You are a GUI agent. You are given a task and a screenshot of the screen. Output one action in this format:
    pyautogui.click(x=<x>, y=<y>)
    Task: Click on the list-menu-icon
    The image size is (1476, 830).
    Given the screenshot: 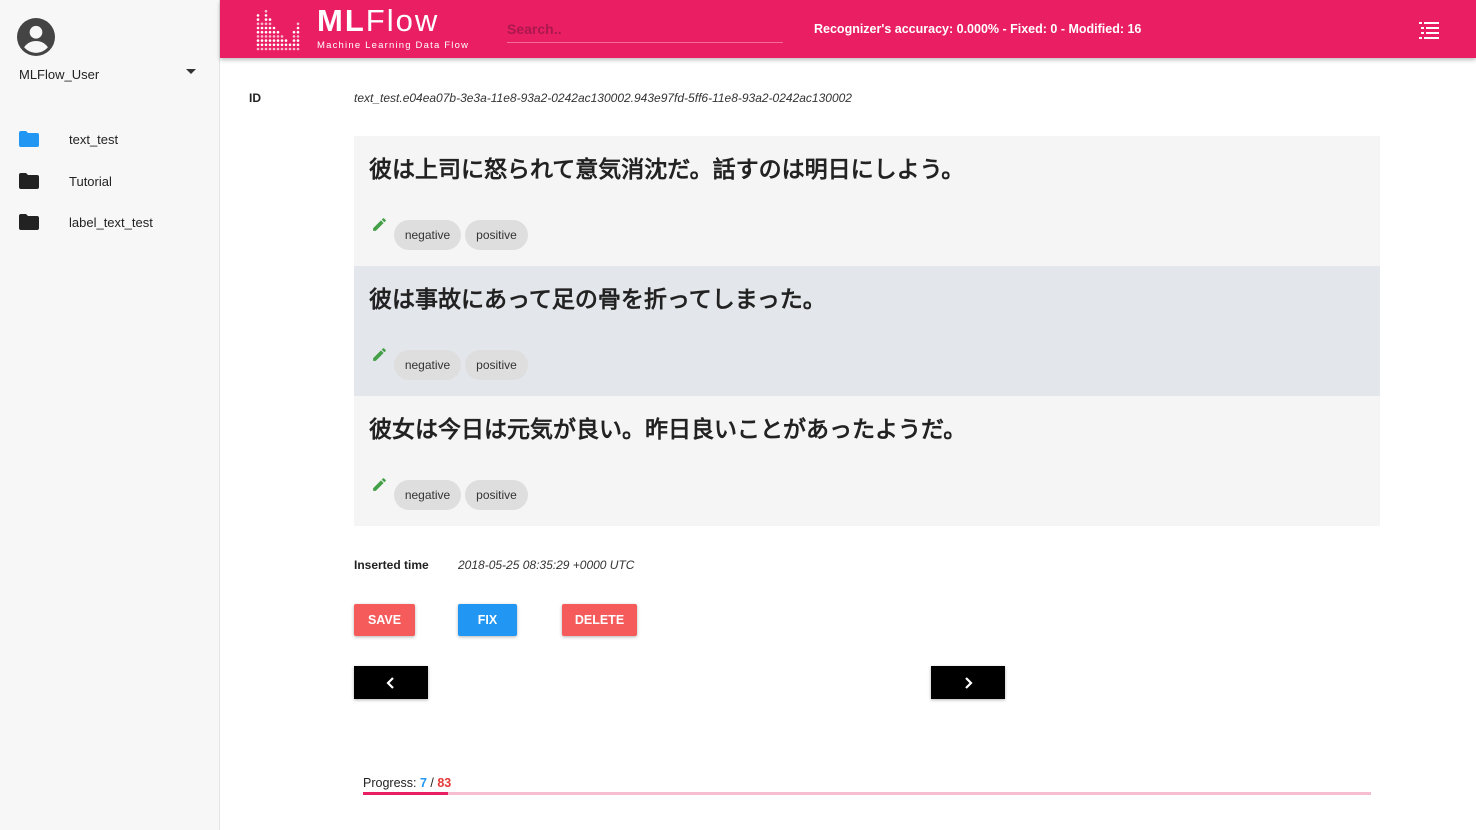 What is the action you would take?
    pyautogui.click(x=1429, y=30)
    